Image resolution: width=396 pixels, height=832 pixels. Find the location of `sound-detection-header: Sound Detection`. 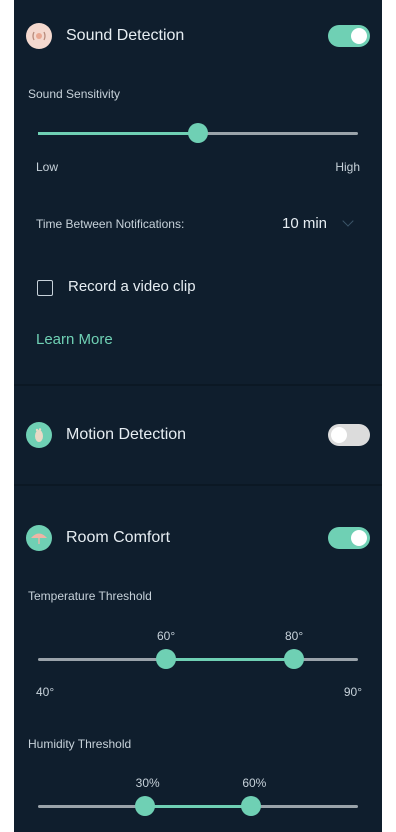

sound-detection-header: Sound Detection is located at coordinates (198, 36).